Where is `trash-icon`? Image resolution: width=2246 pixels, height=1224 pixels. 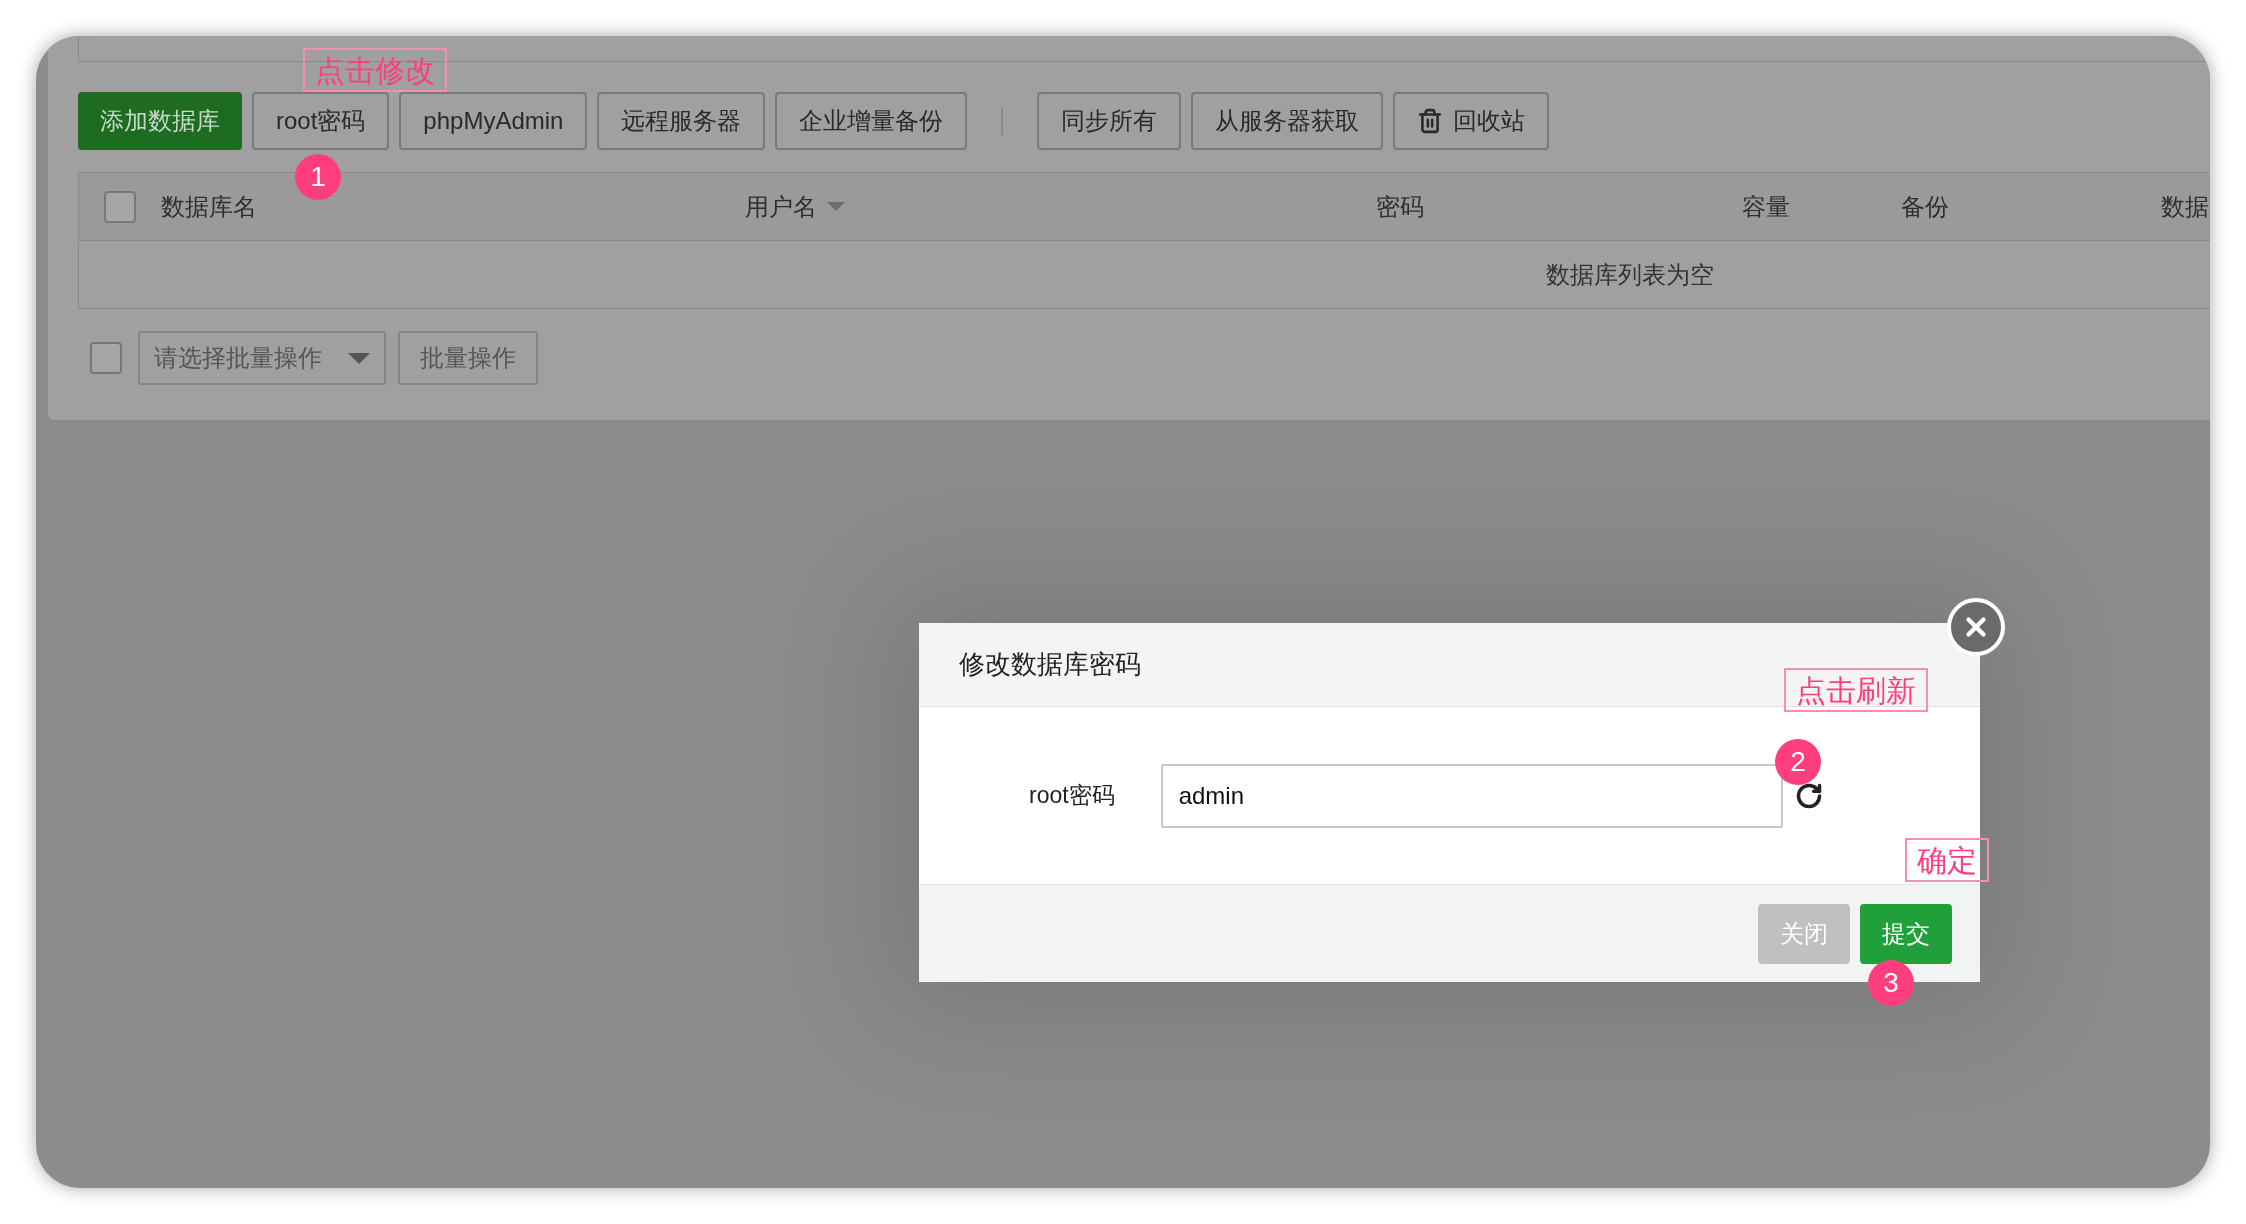 trash-icon is located at coordinates (1430, 121).